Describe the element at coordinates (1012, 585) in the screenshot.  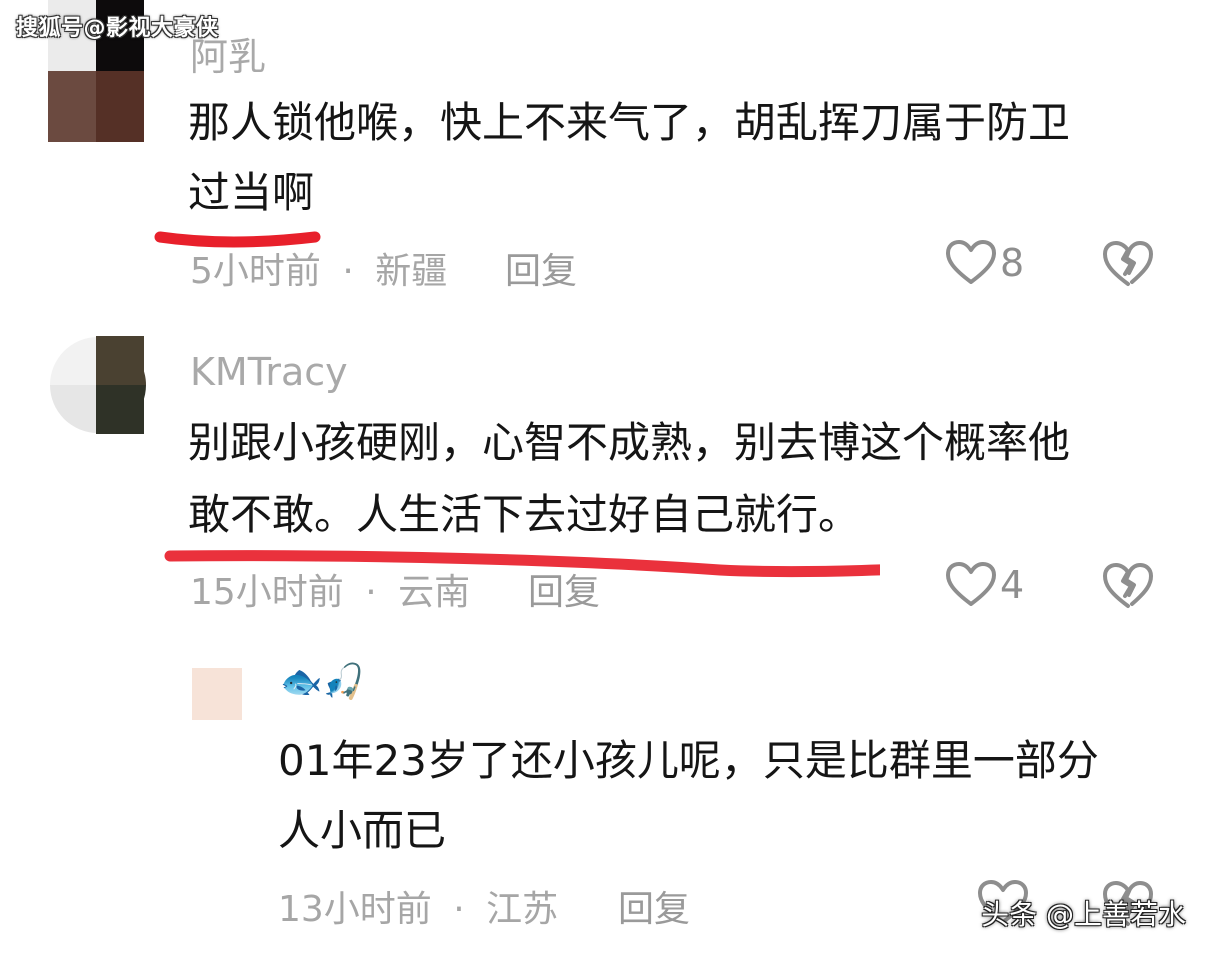
I see `like-count: 4` at that location.